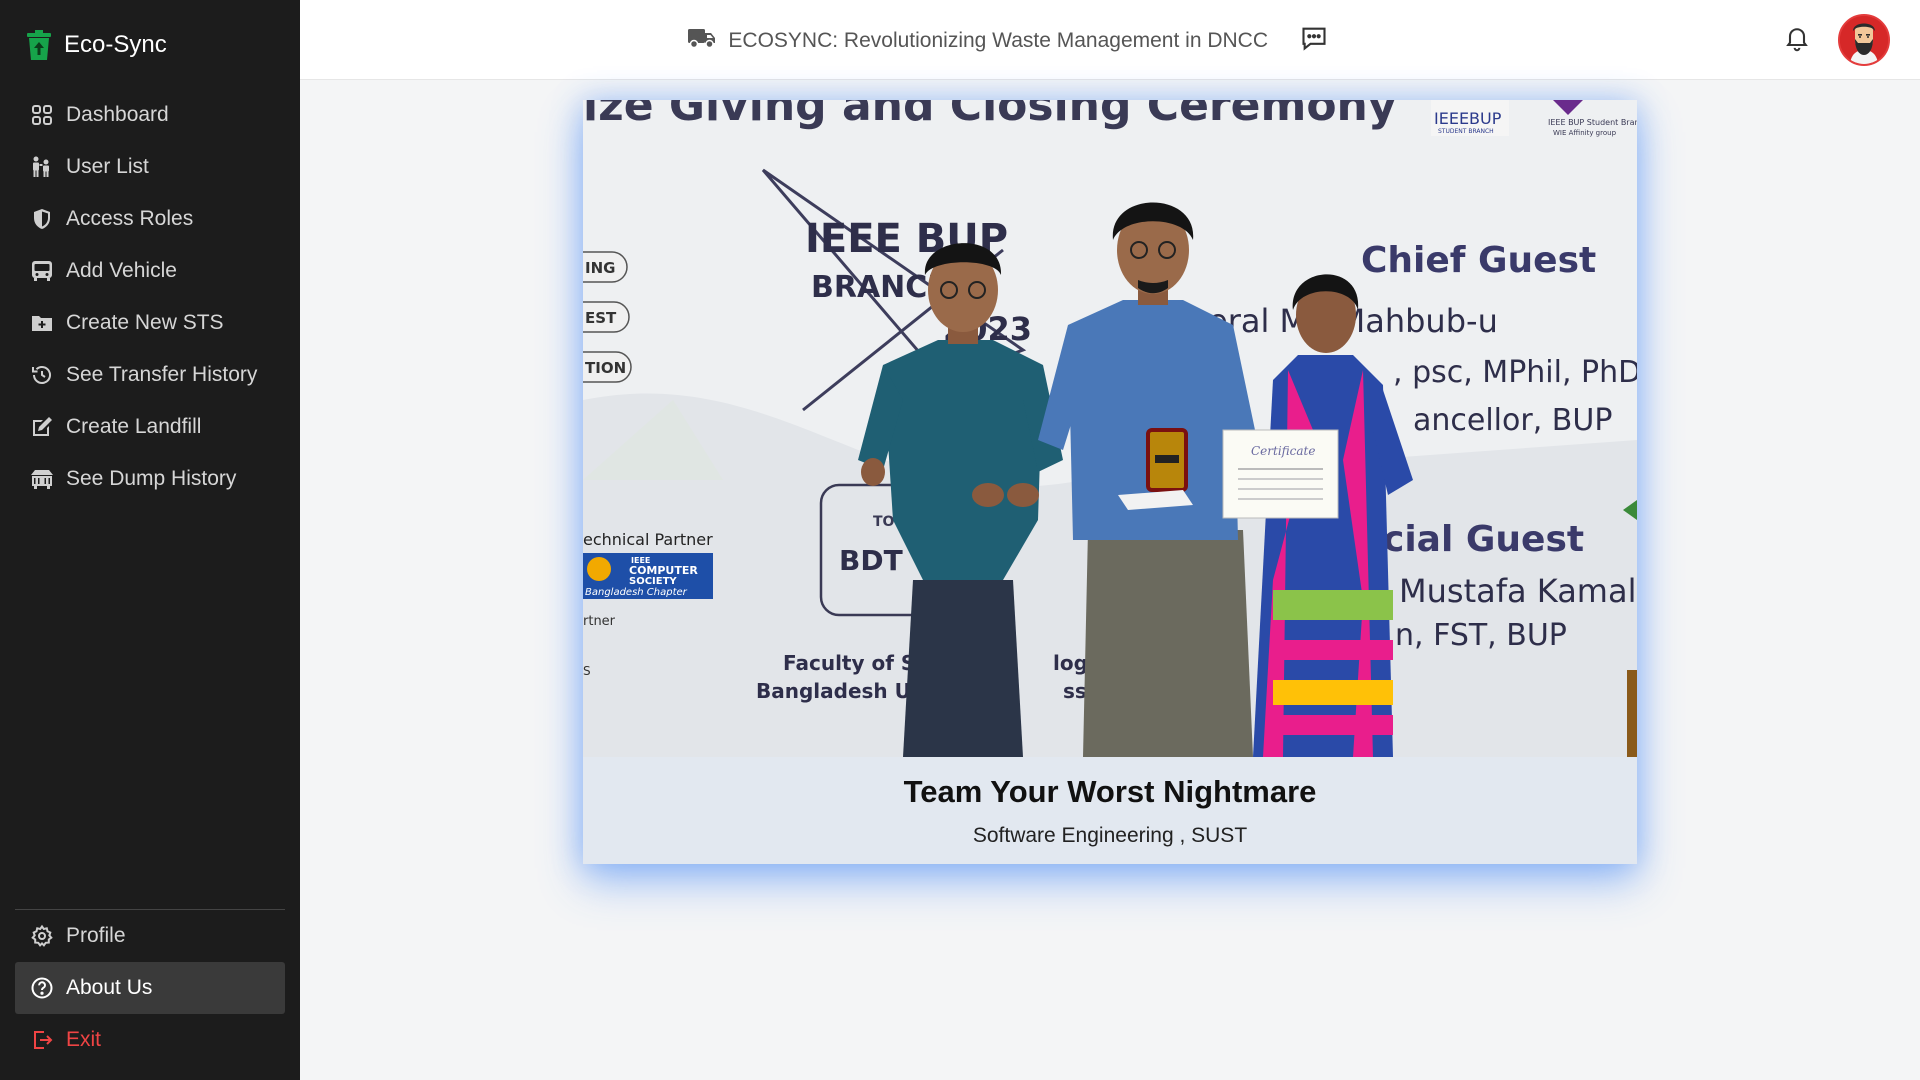 Image resolution: width=1920 pixels, height=1080 pixels. I want to click on photo-special-role: n, FST, BUP, so click(1481, 635).